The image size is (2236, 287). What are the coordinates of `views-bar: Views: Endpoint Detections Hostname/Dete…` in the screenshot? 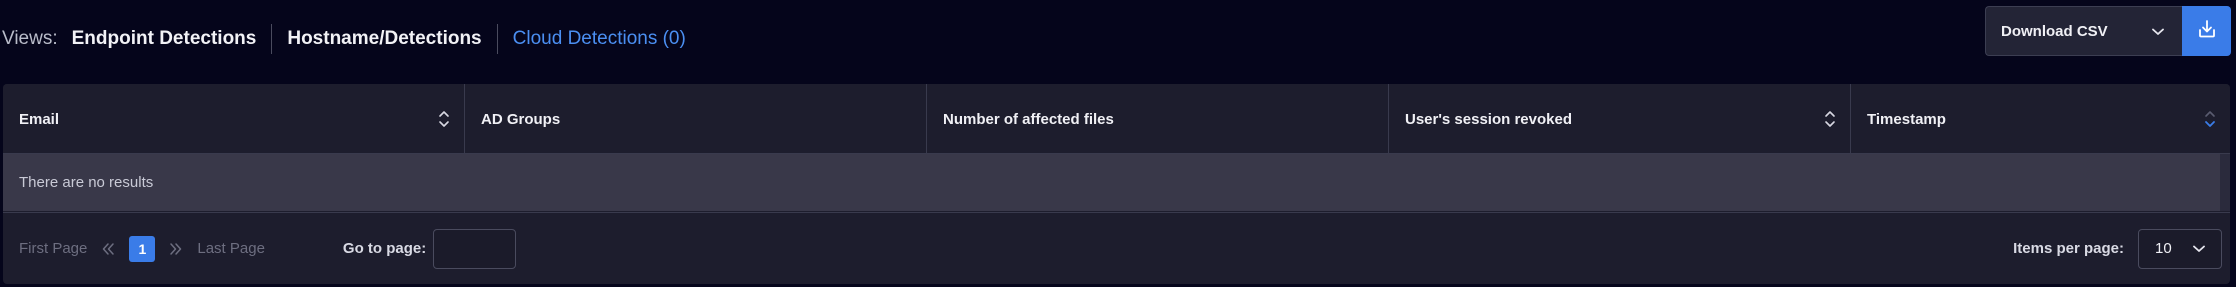 It's located at (351, 38).